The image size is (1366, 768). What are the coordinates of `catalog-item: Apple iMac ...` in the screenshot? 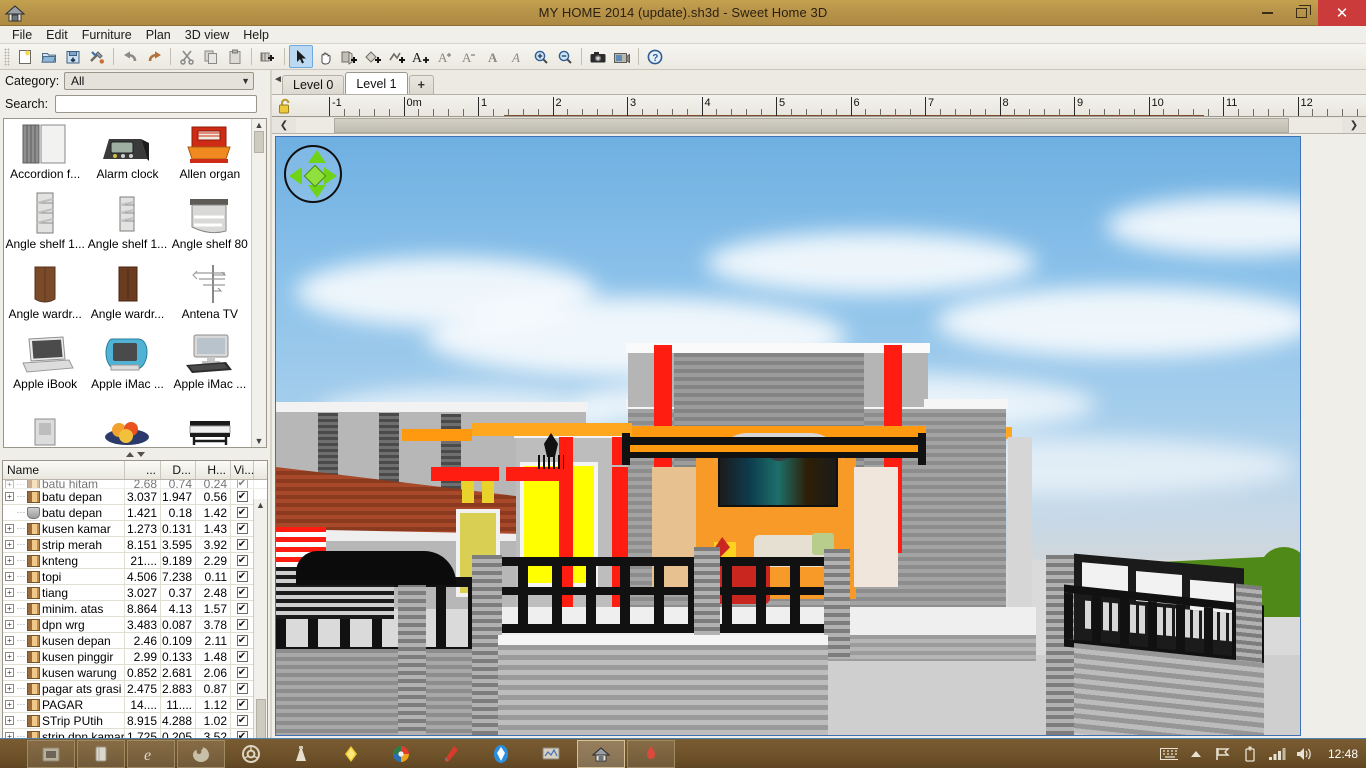 It's located at (127, 366).